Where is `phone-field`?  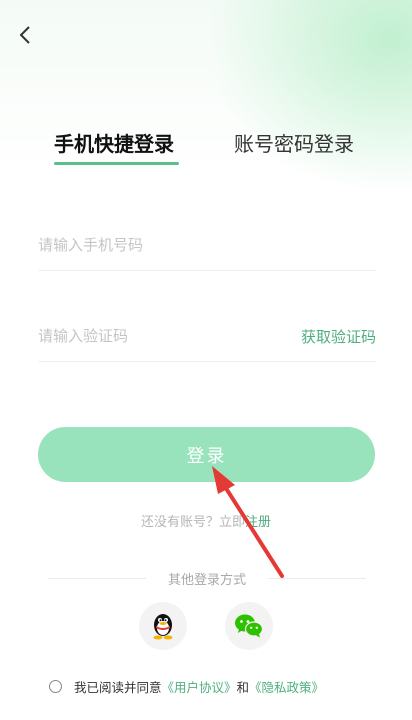
phone-field is located at coordinates (207, 245).